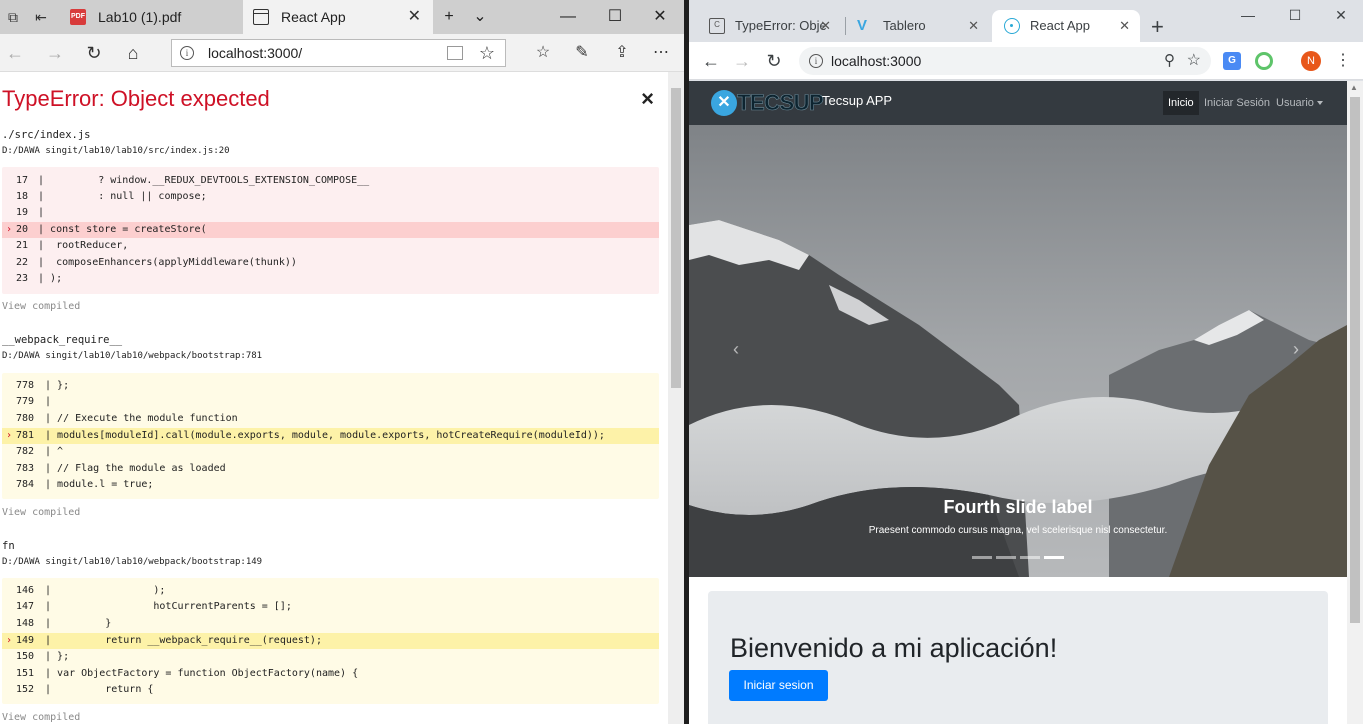 The width and height of the screenshot is (1363, 724). I want to click on close-overlay-icon: ×, so click(647, 99).